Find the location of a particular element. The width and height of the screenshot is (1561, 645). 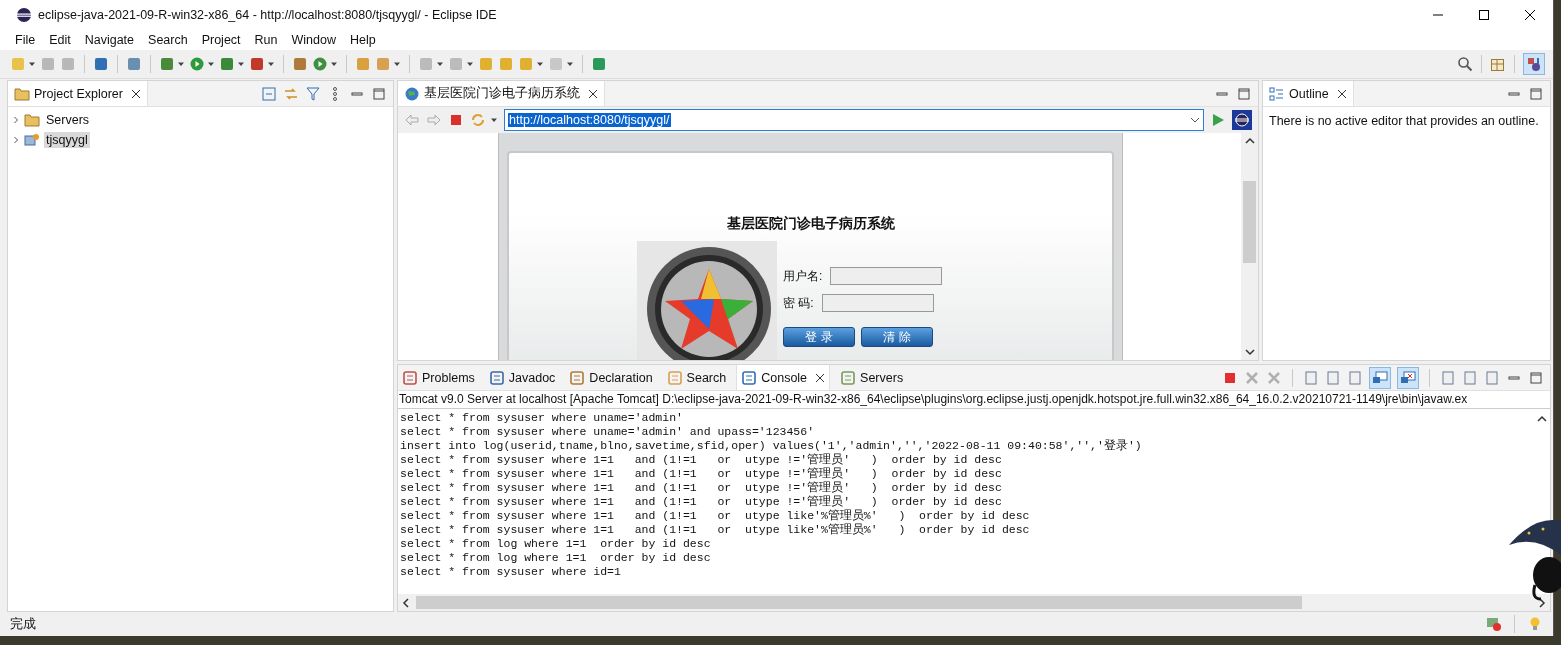

show-on-error-button is located at coordinates (1408, 377).